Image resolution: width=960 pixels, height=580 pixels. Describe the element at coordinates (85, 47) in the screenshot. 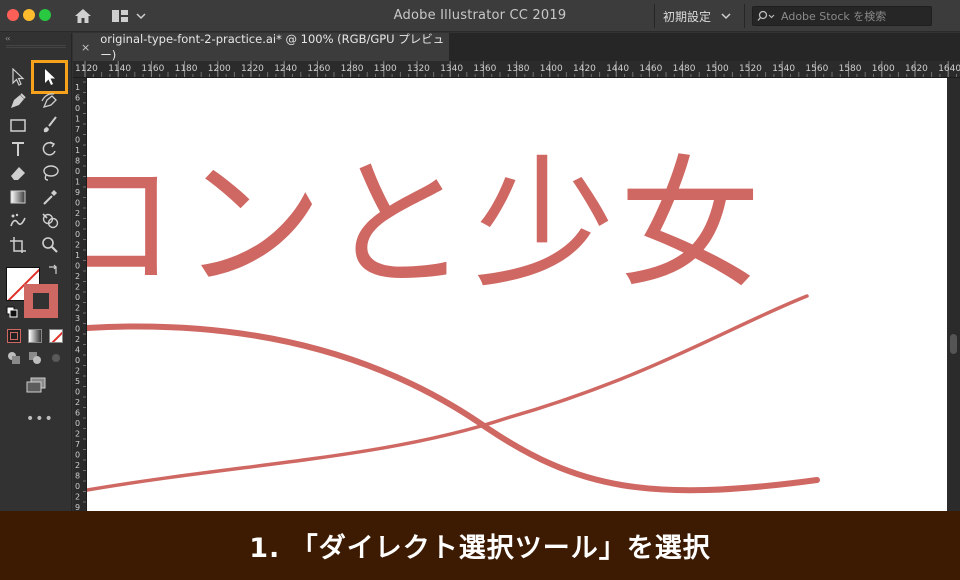

I see `close-tab-icon: ×` at that location.